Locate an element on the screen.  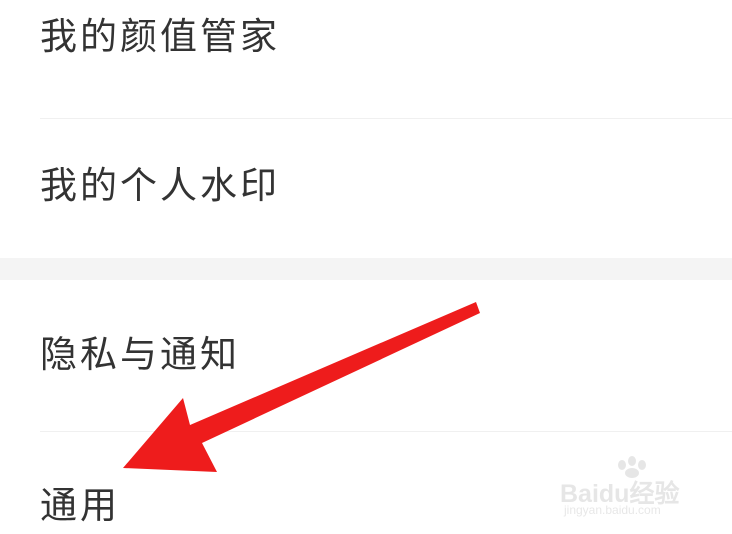
watermark-url: jingyan.baidu.com is located at coordinates (612, 510).